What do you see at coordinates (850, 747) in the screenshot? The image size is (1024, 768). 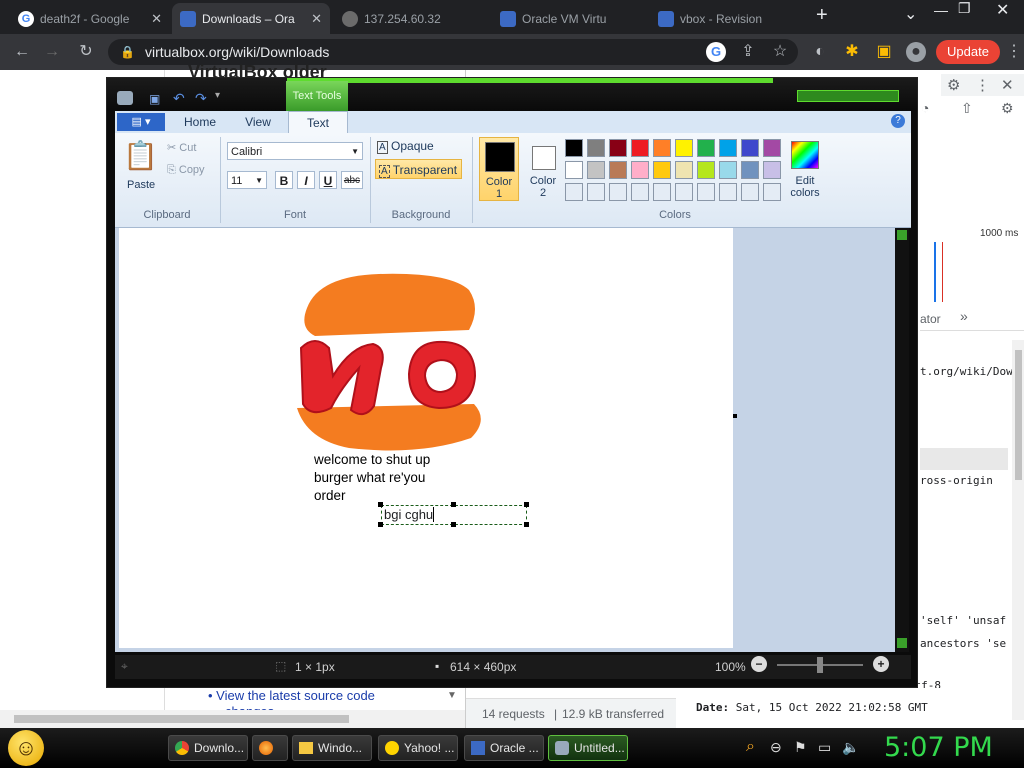 I see `volume-icon: 🔈` at bounding box center [850, 747].